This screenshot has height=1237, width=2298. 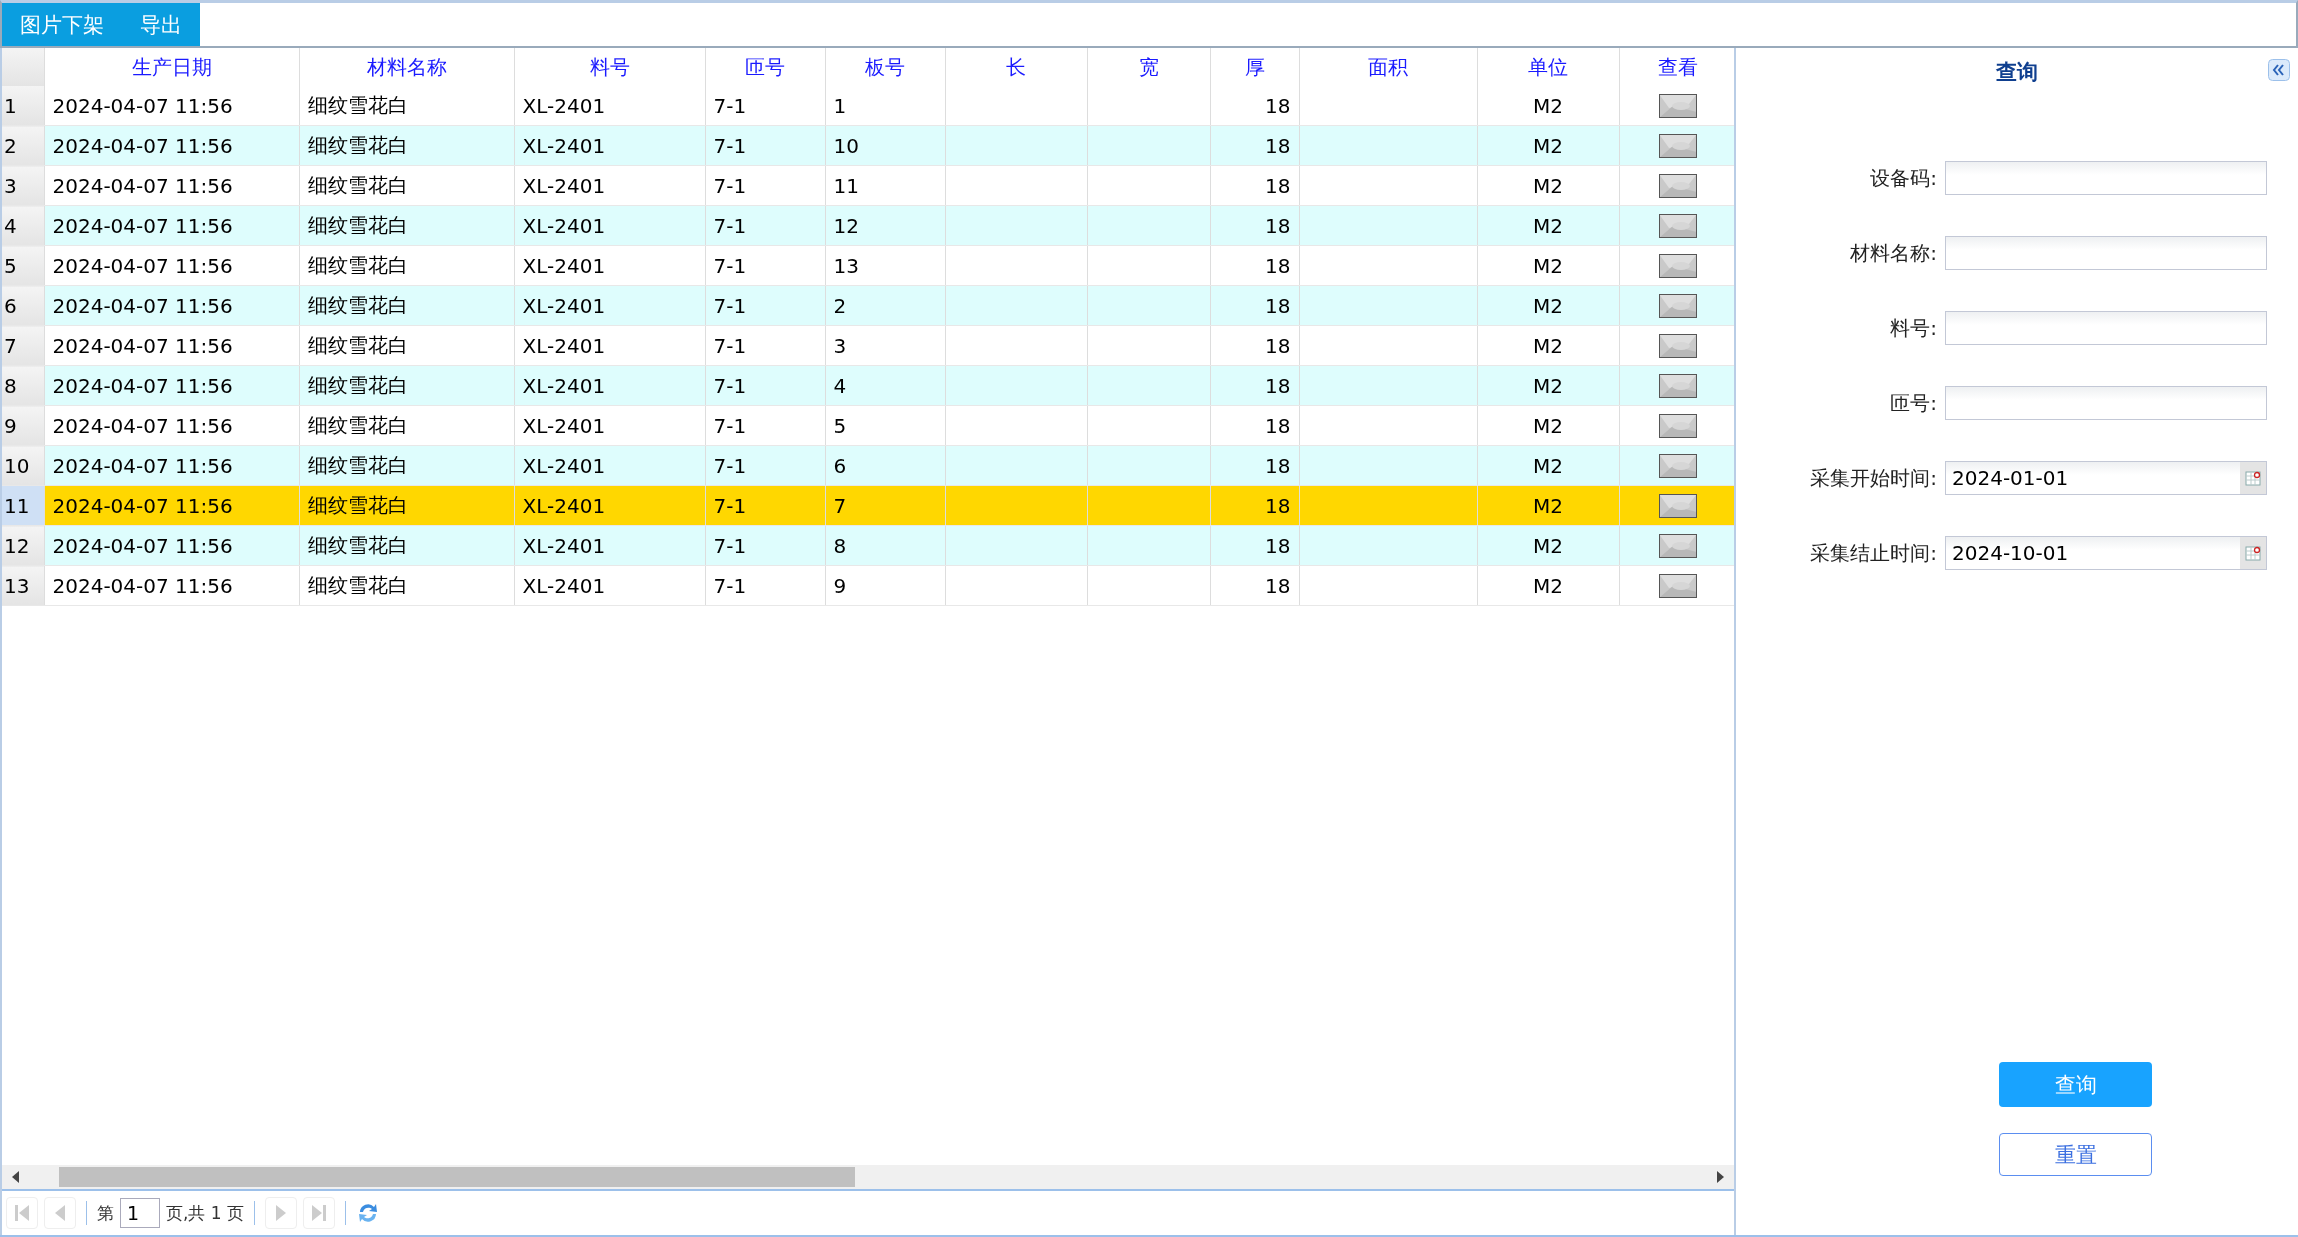 I want to click on date-field: 2024-10-01, so click(x=2106, y=553).